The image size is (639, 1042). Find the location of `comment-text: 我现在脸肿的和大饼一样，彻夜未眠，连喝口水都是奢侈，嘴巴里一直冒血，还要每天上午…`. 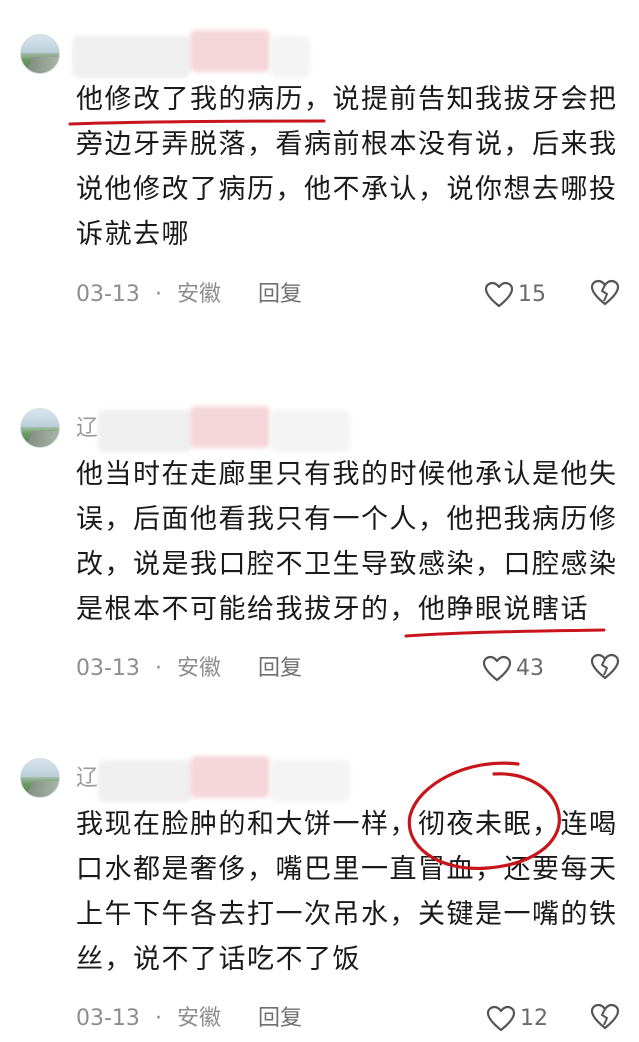

comment-text: 我现在脸肿的和大饼一样，彻夜未眠，连喝口水都是奢侈，嘴巴里一直冒血，还要每天上午… is located at coordinates (347, 892).